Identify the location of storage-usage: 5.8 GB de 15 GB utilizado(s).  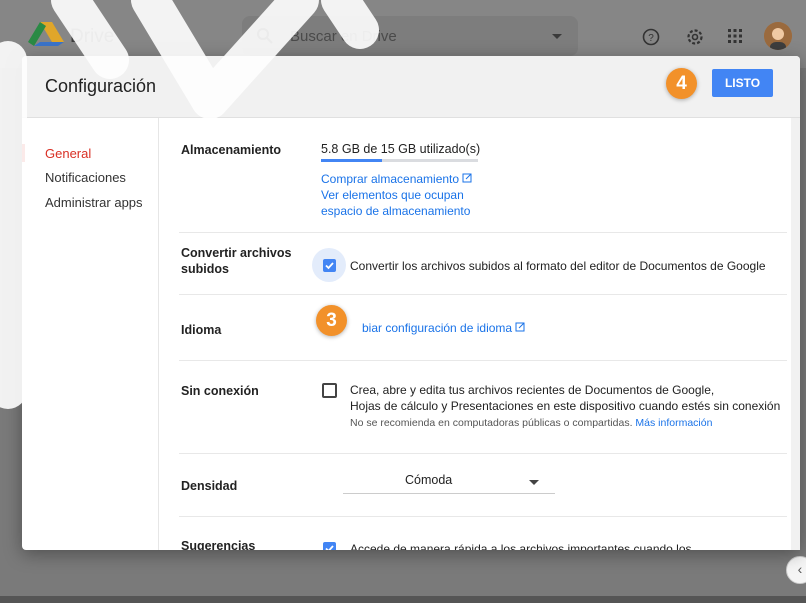
(401, 149).